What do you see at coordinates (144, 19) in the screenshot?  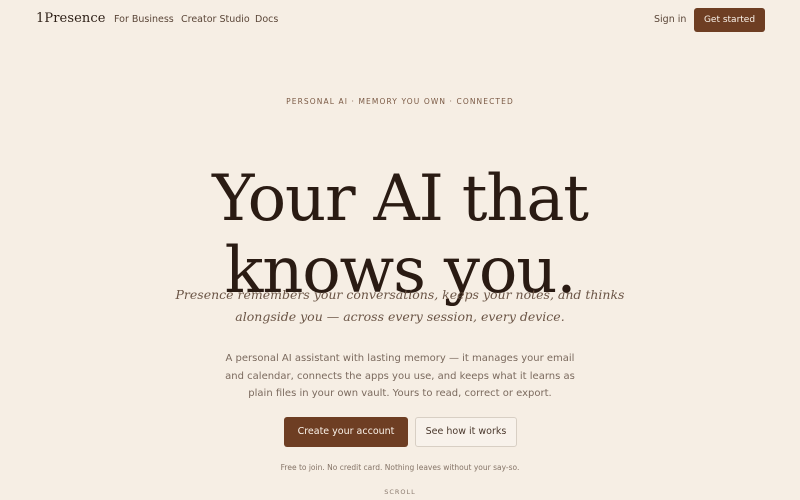 I see `nav-link-for-business: For Business` at bounding box center [144, 19].